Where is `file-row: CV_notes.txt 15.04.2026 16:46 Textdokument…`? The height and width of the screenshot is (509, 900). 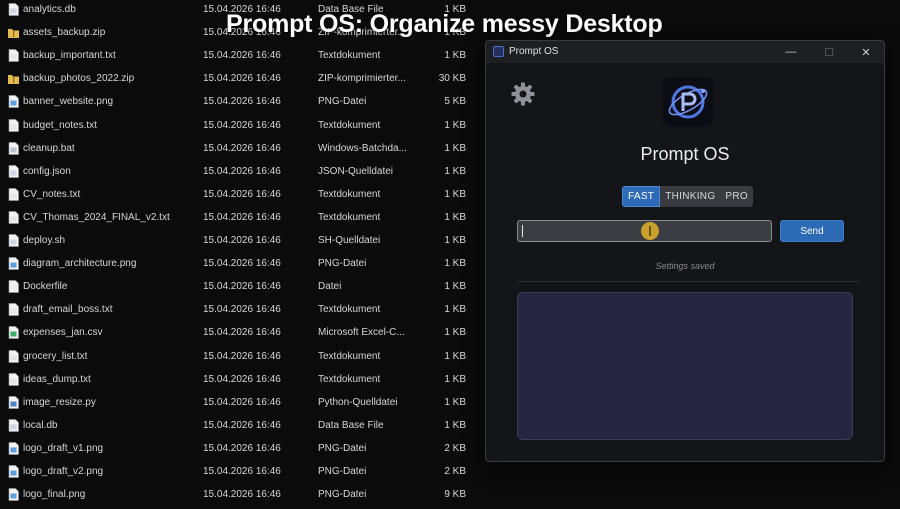 file-row: CV_notes.txt 15.04.2026 16:46 Textdokument… is located at coordinates (240, 194).